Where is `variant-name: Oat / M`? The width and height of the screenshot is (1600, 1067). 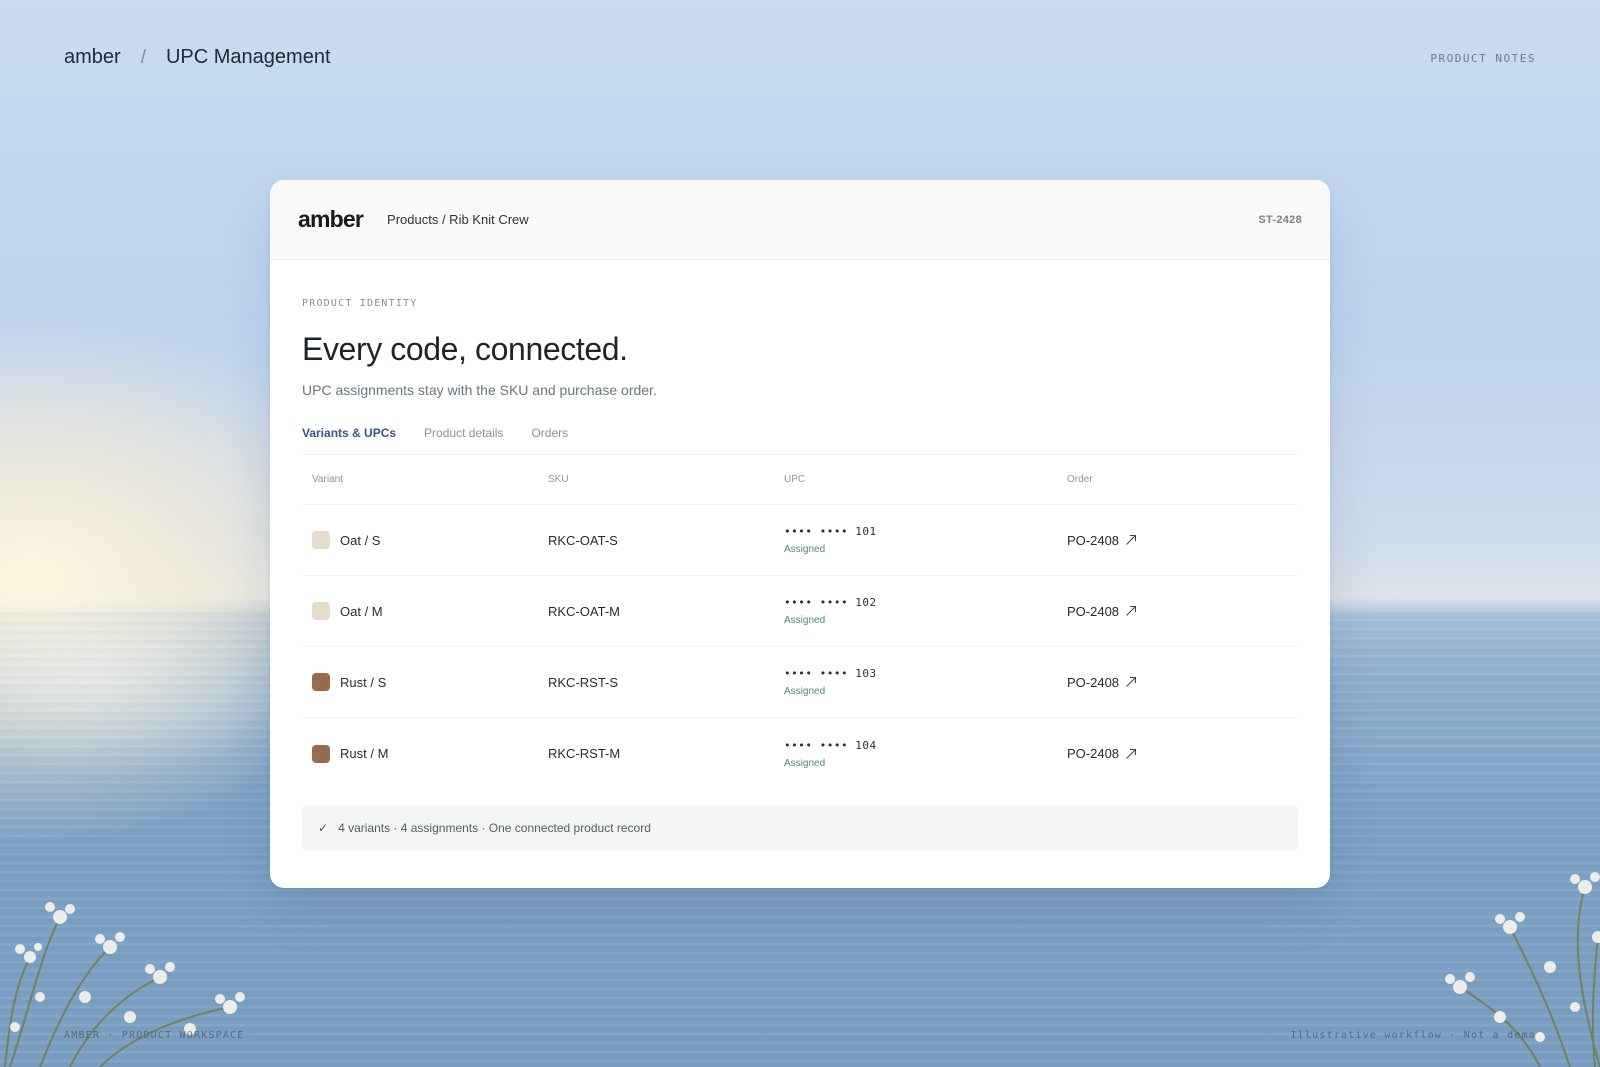 variant-name: Oat / M is located at coordinates (361, 611).